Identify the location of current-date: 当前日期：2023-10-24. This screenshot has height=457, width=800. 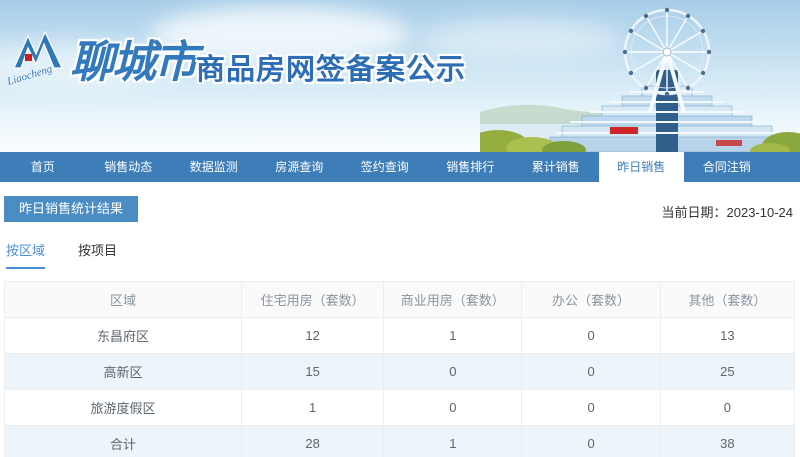
(727, 211).